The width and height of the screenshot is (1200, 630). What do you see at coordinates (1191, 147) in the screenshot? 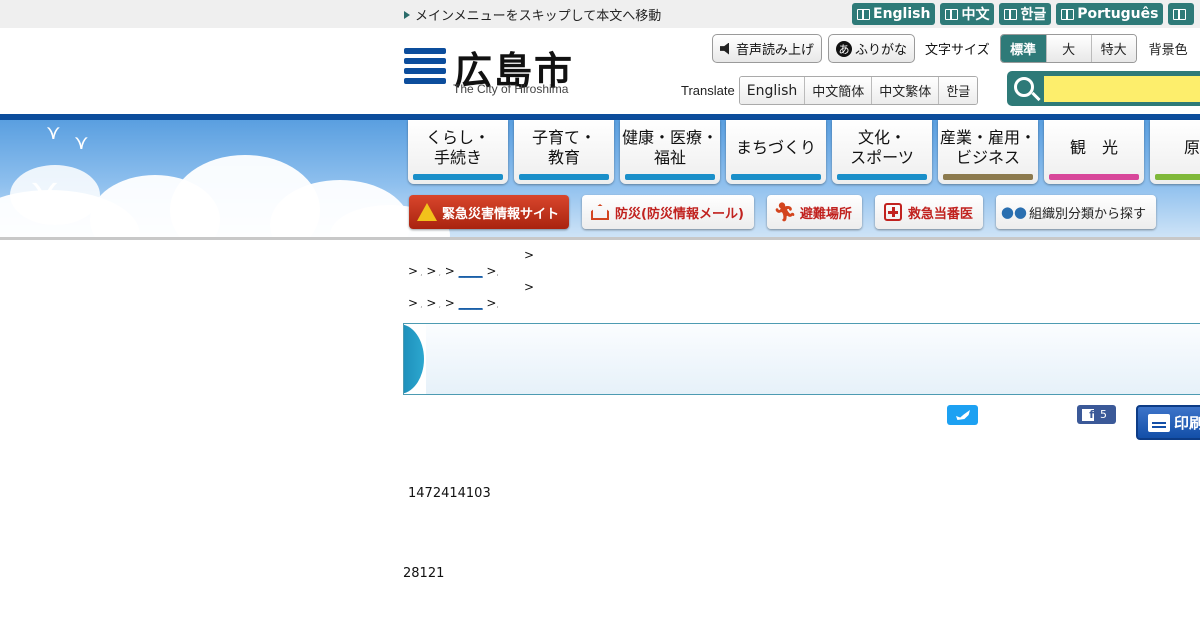
I see `nav-item-label: 原爆` at bounding box center [1191, 147].